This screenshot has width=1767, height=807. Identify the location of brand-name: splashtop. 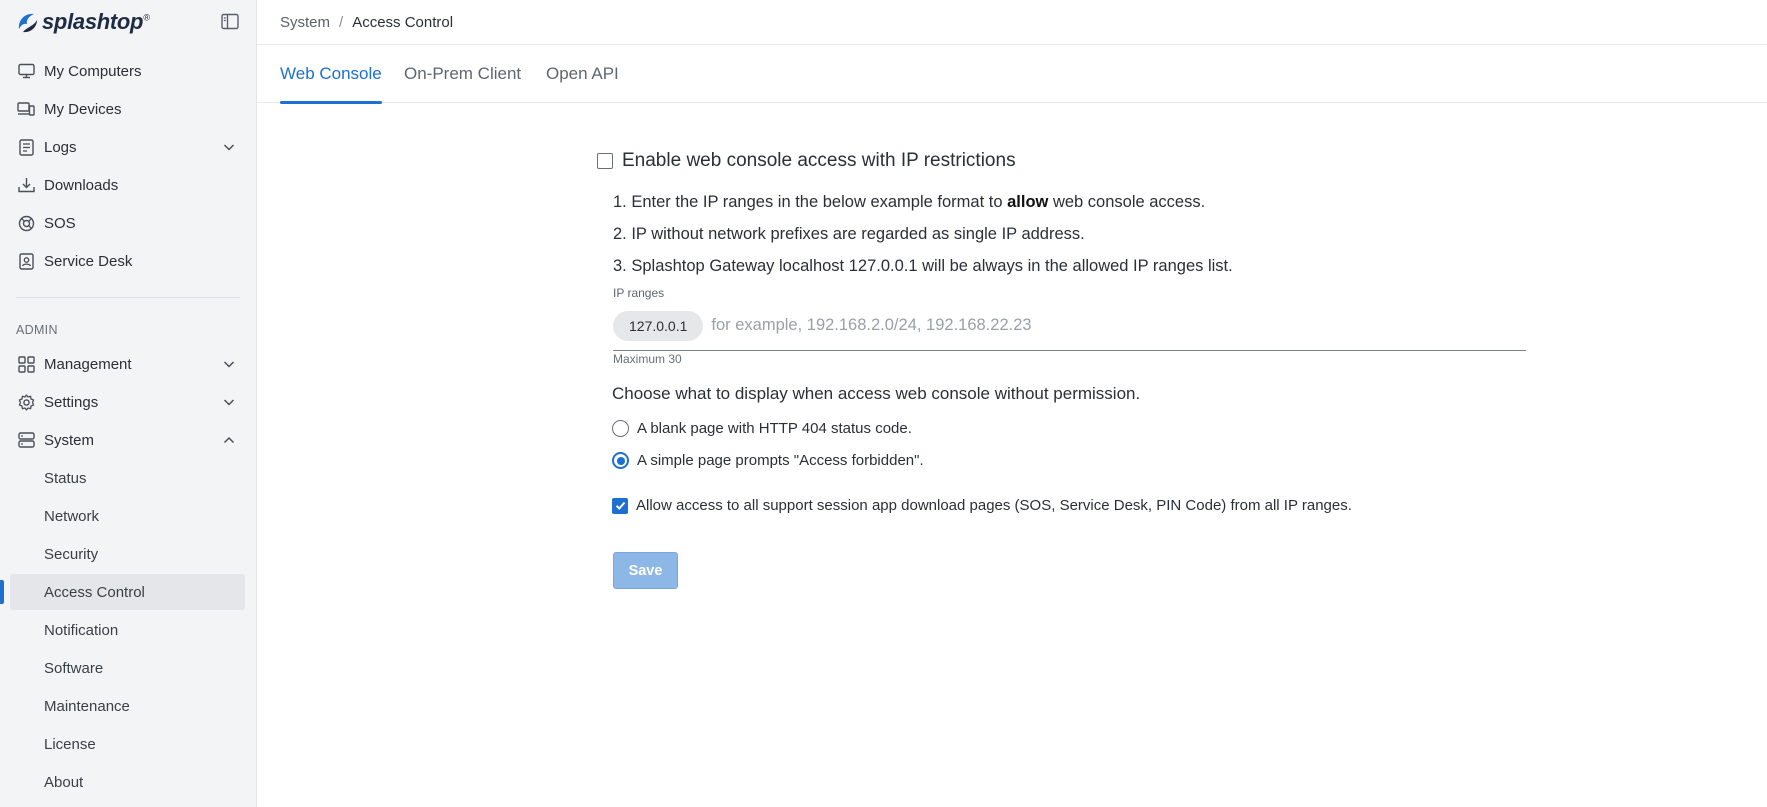
(93, 21).